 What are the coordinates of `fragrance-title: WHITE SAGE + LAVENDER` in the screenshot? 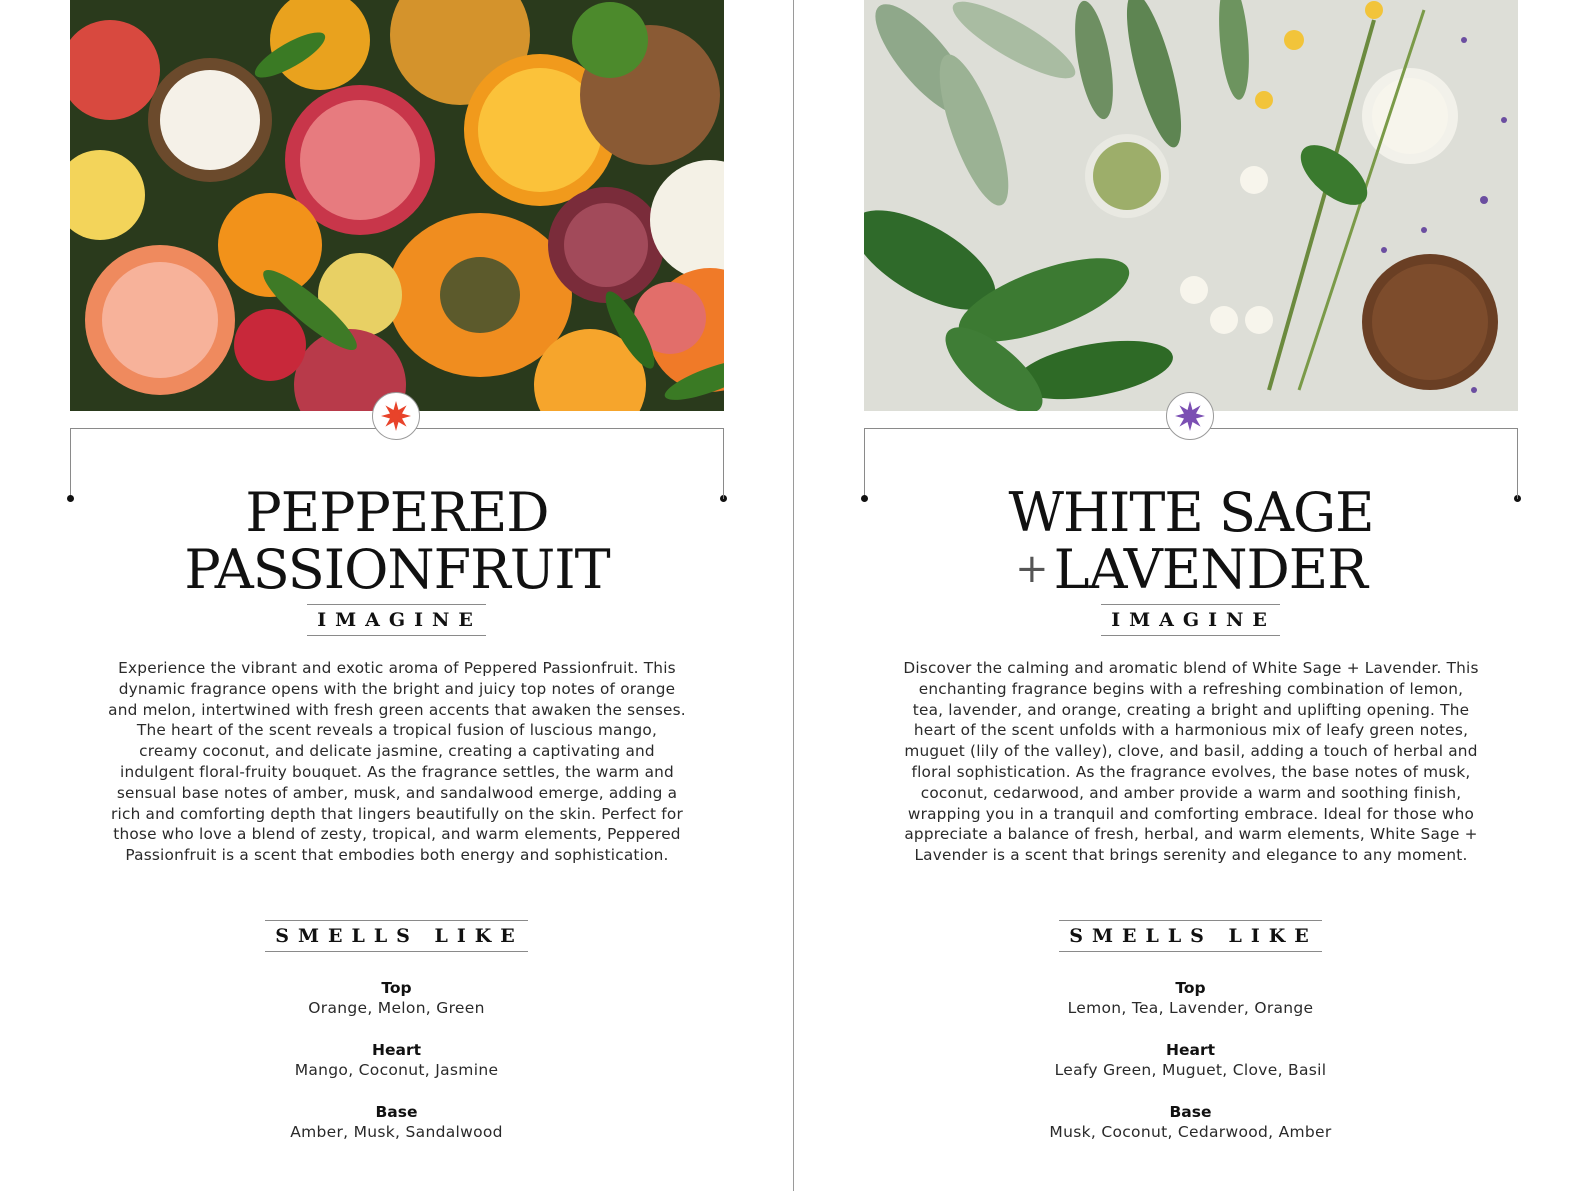 It's located at (1191, 541).